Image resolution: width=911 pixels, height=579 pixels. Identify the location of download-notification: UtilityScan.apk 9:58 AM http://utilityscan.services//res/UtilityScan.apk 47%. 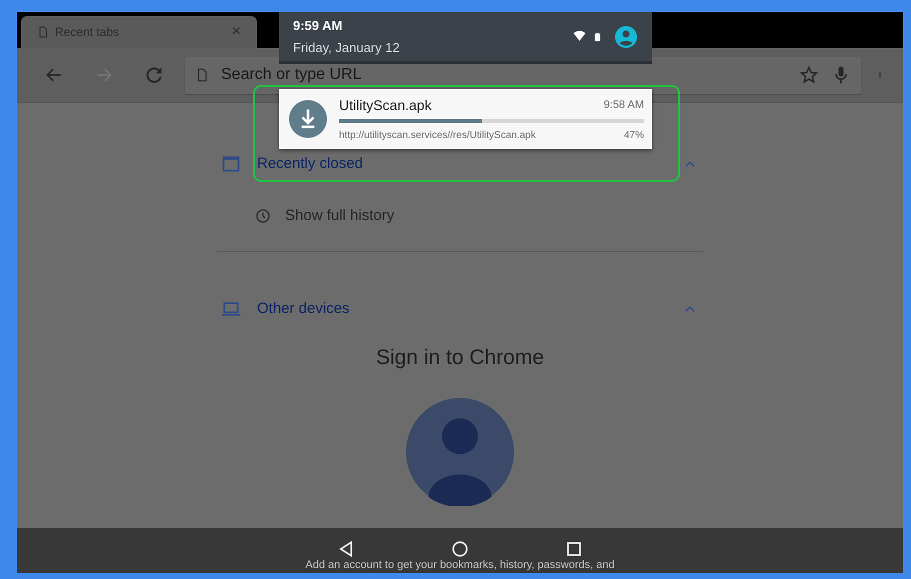
(465, 119).